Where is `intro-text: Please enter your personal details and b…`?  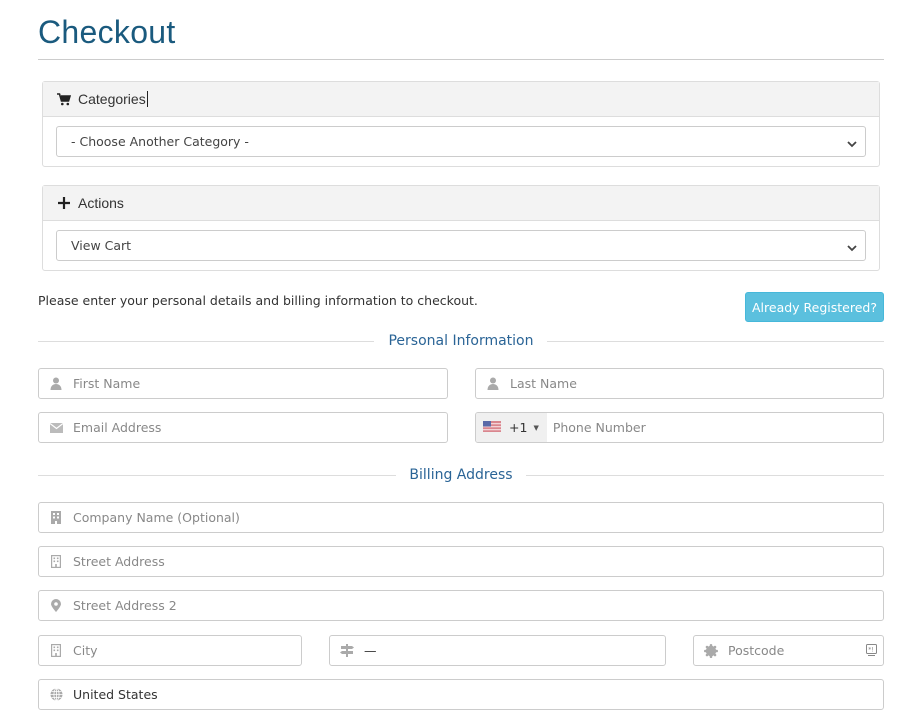 intro-text: Please enter your personal details and b… is located at coordinates (258, 300).